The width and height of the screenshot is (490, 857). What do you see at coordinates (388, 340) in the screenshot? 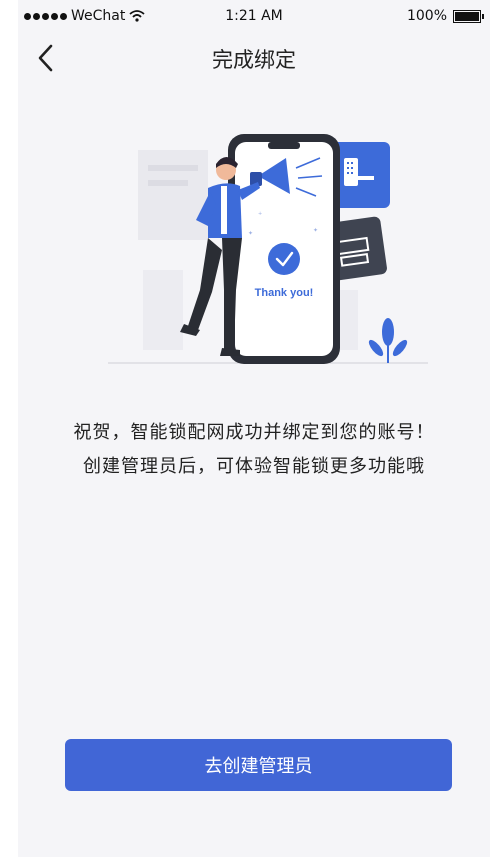
I see `plant-icon` at bounding box center [388, 340].